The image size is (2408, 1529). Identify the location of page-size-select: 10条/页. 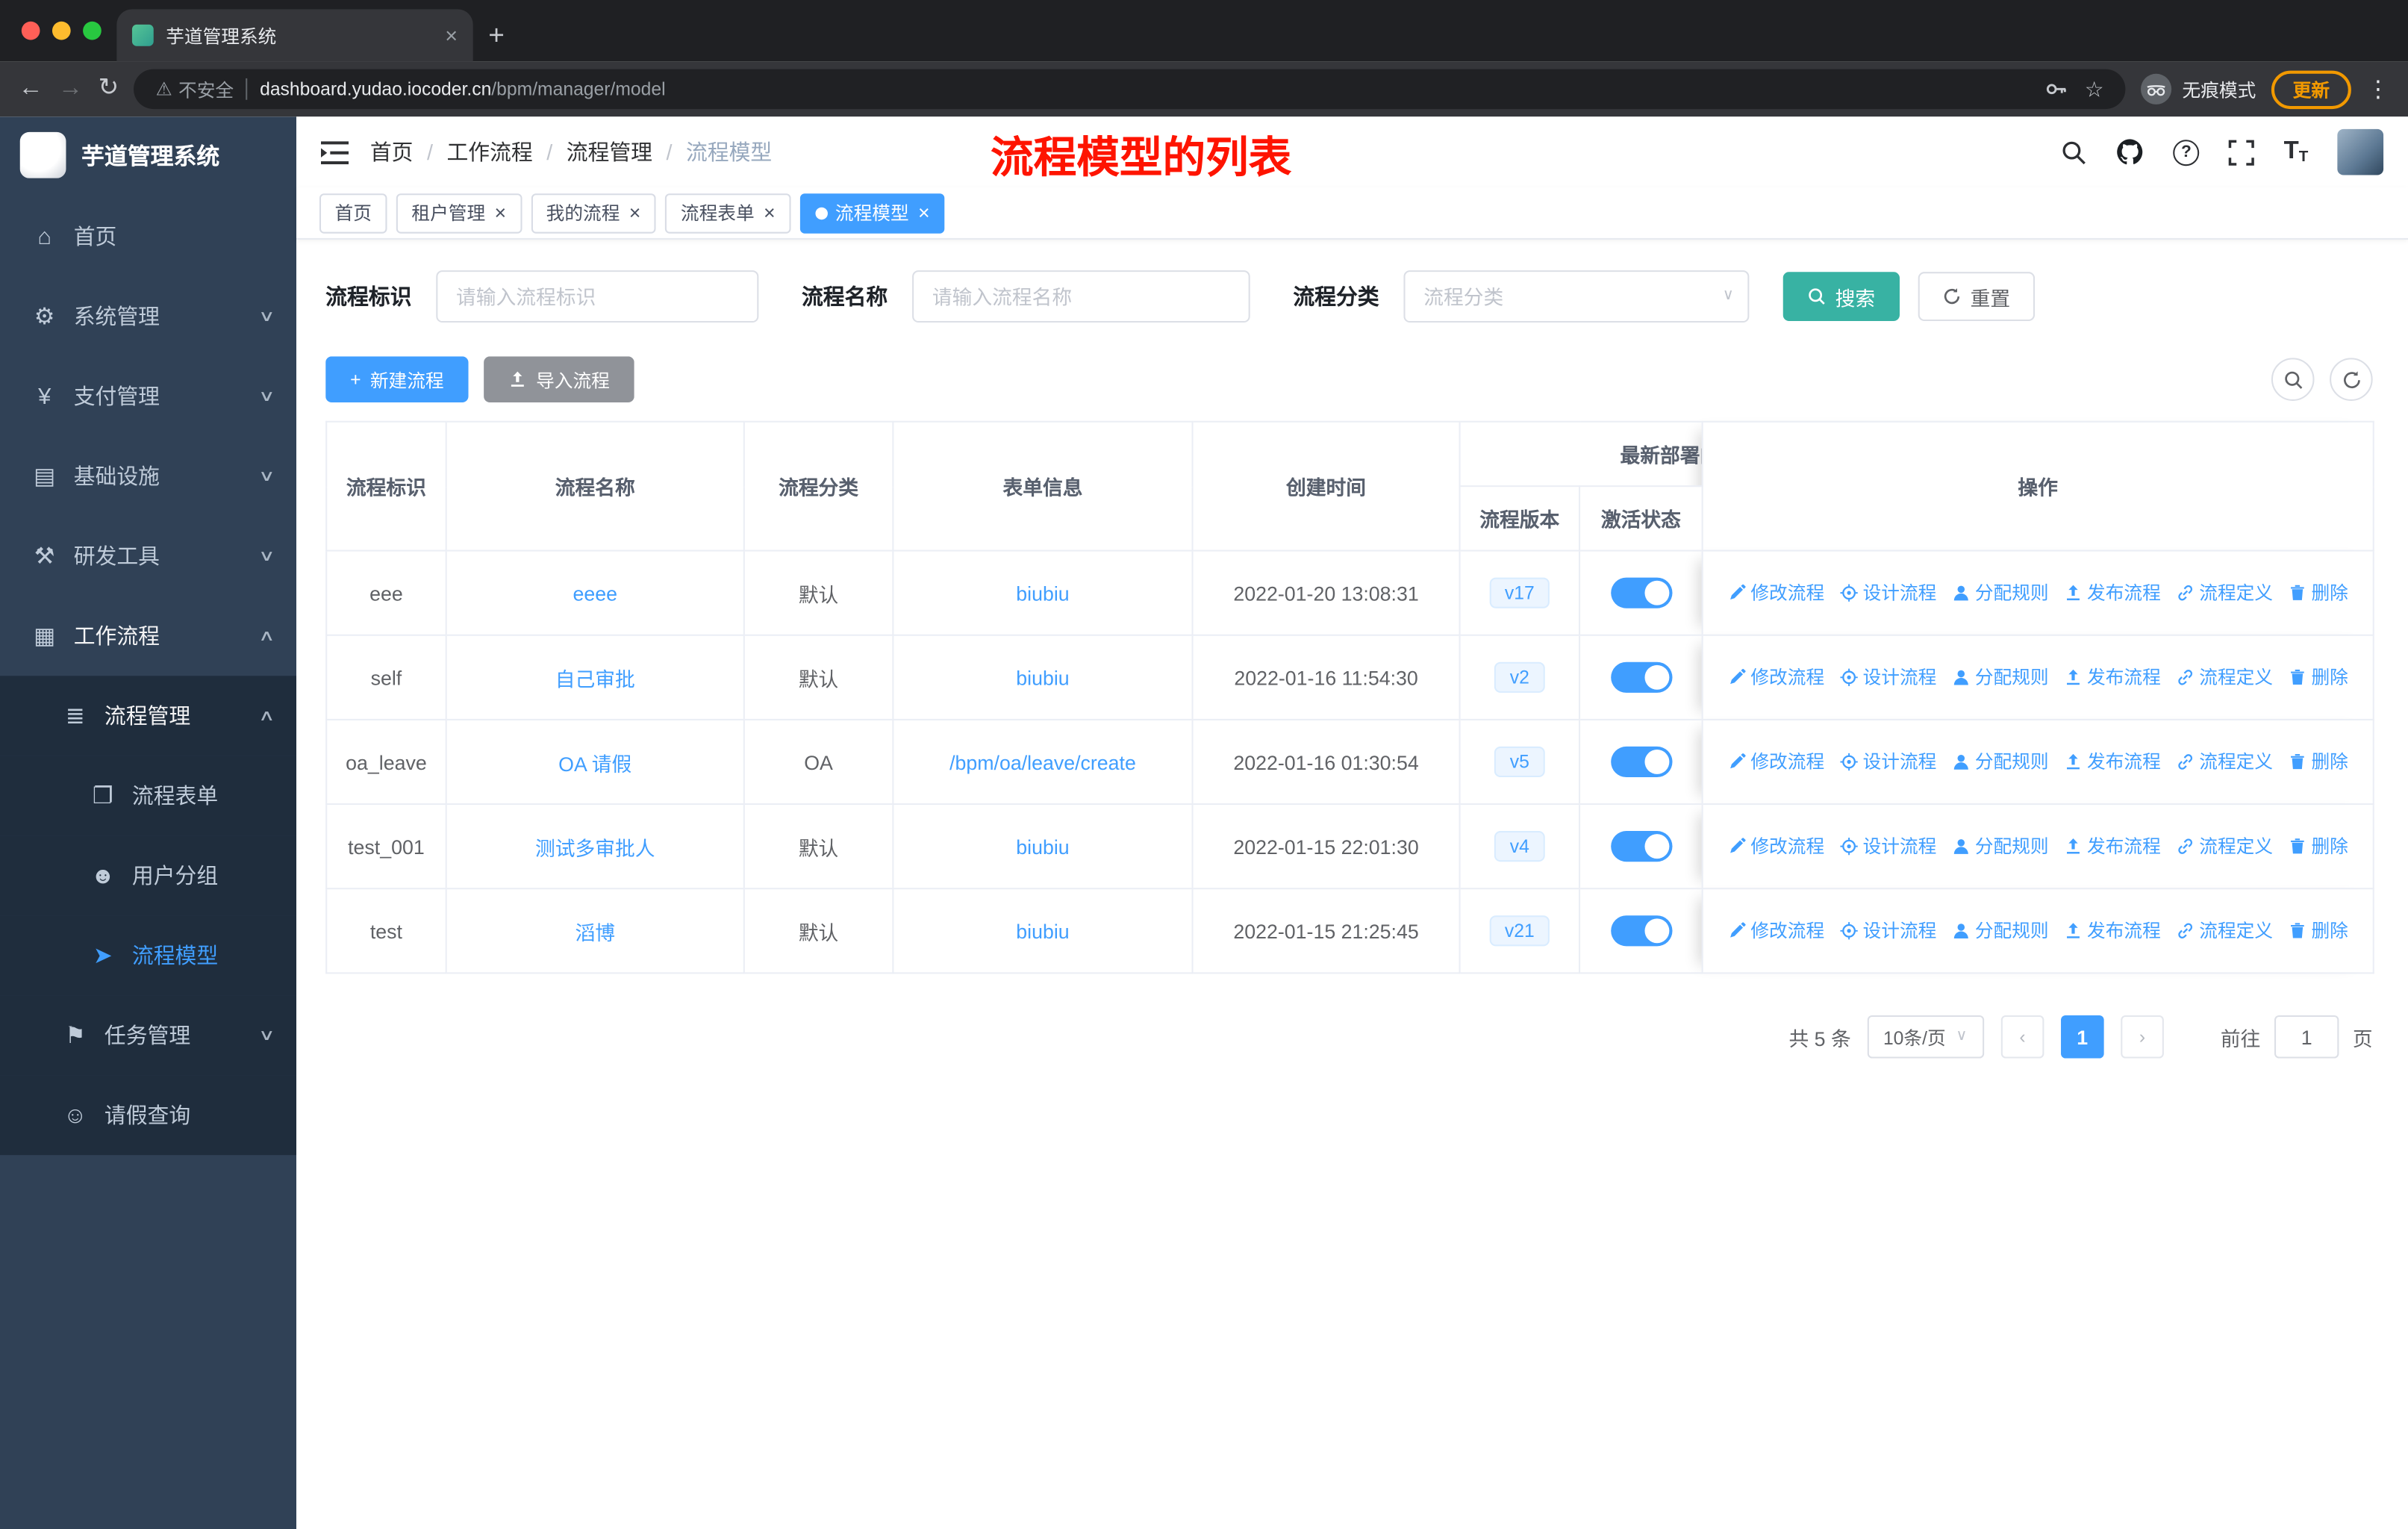
(1926, 1037).